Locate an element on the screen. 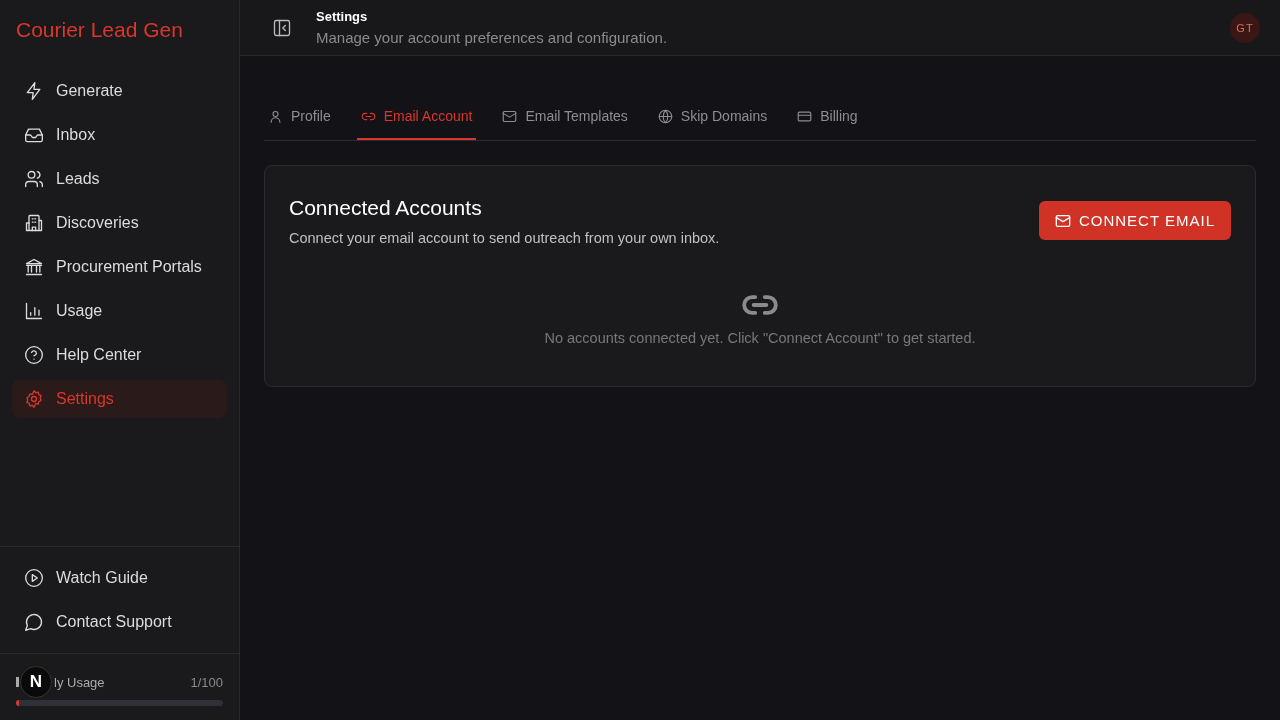  panel-collapse-icon is located at coordinates (282, 27).